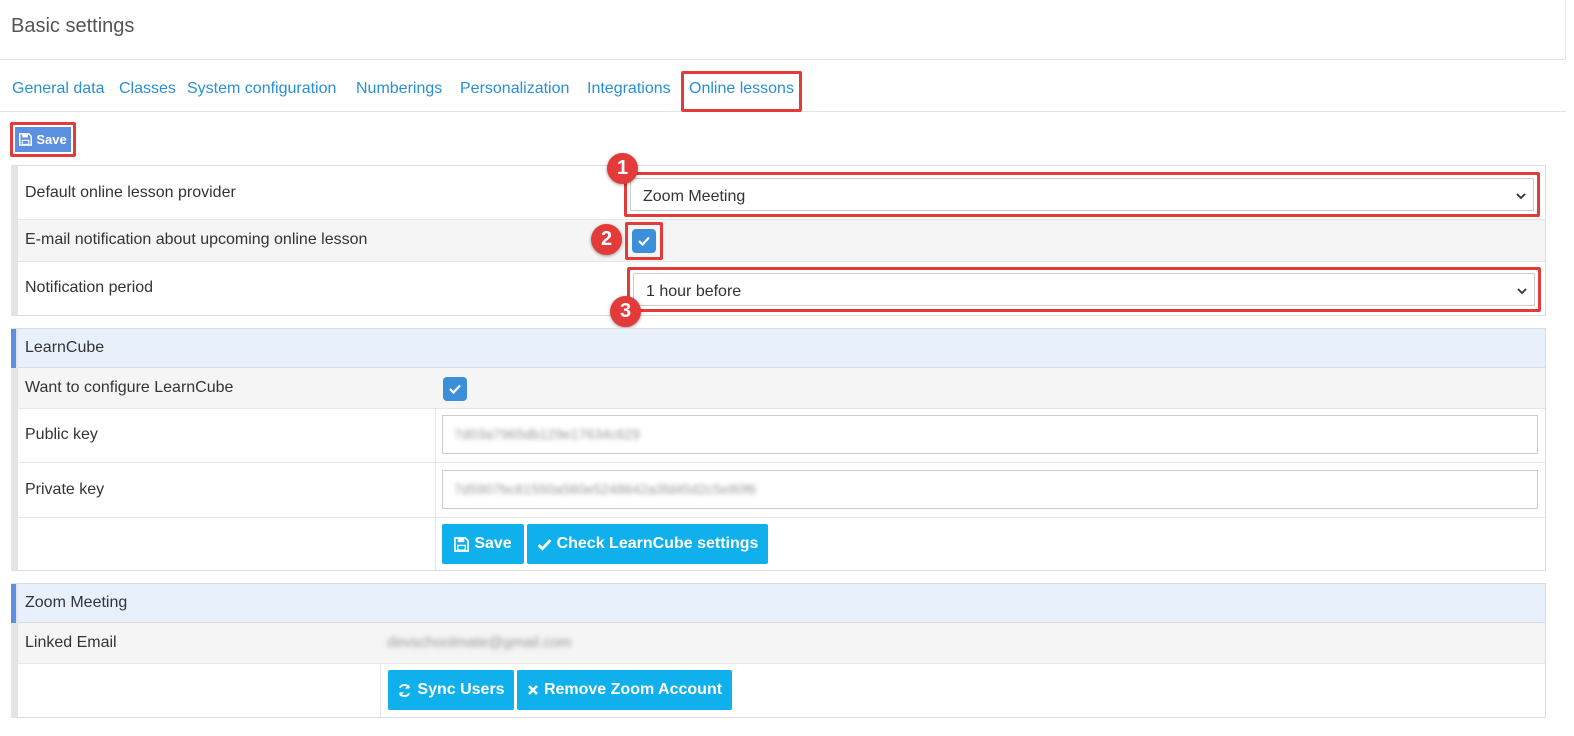 The image size is (1574, 736). What do you see at coordinates (990, 434) in the screenshot?
I see `public-key-input: 7d03a7965db129e17634c629` at bounding box center [990, 434].